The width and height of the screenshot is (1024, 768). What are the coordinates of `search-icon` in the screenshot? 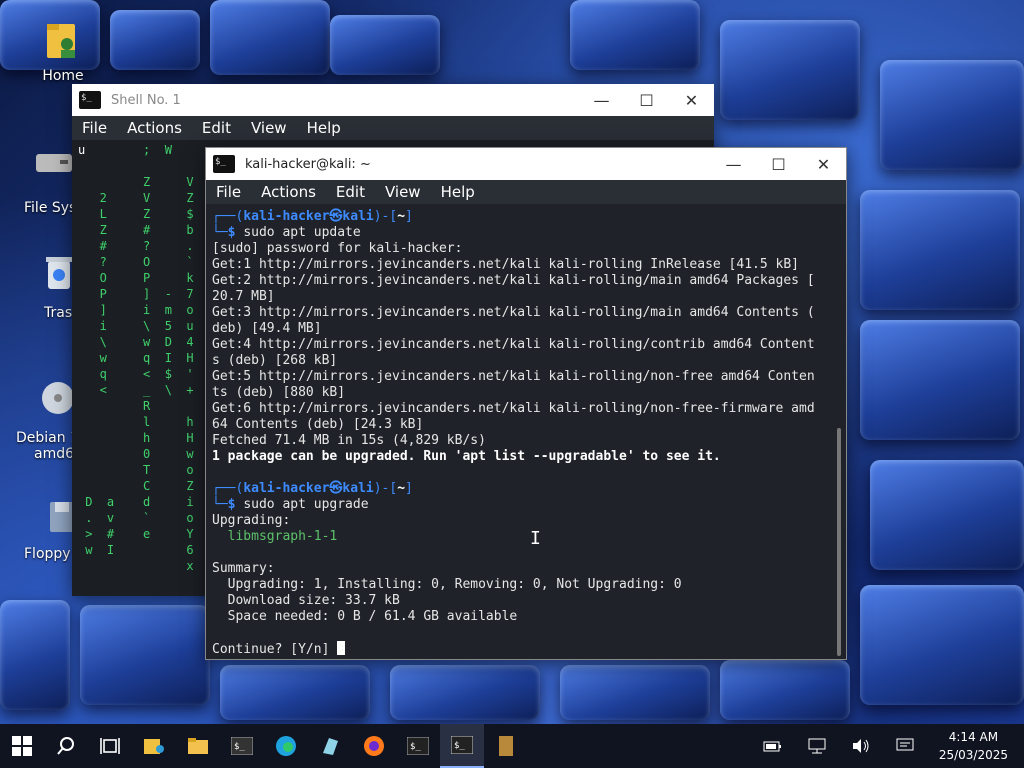 It's located at (65, 746).